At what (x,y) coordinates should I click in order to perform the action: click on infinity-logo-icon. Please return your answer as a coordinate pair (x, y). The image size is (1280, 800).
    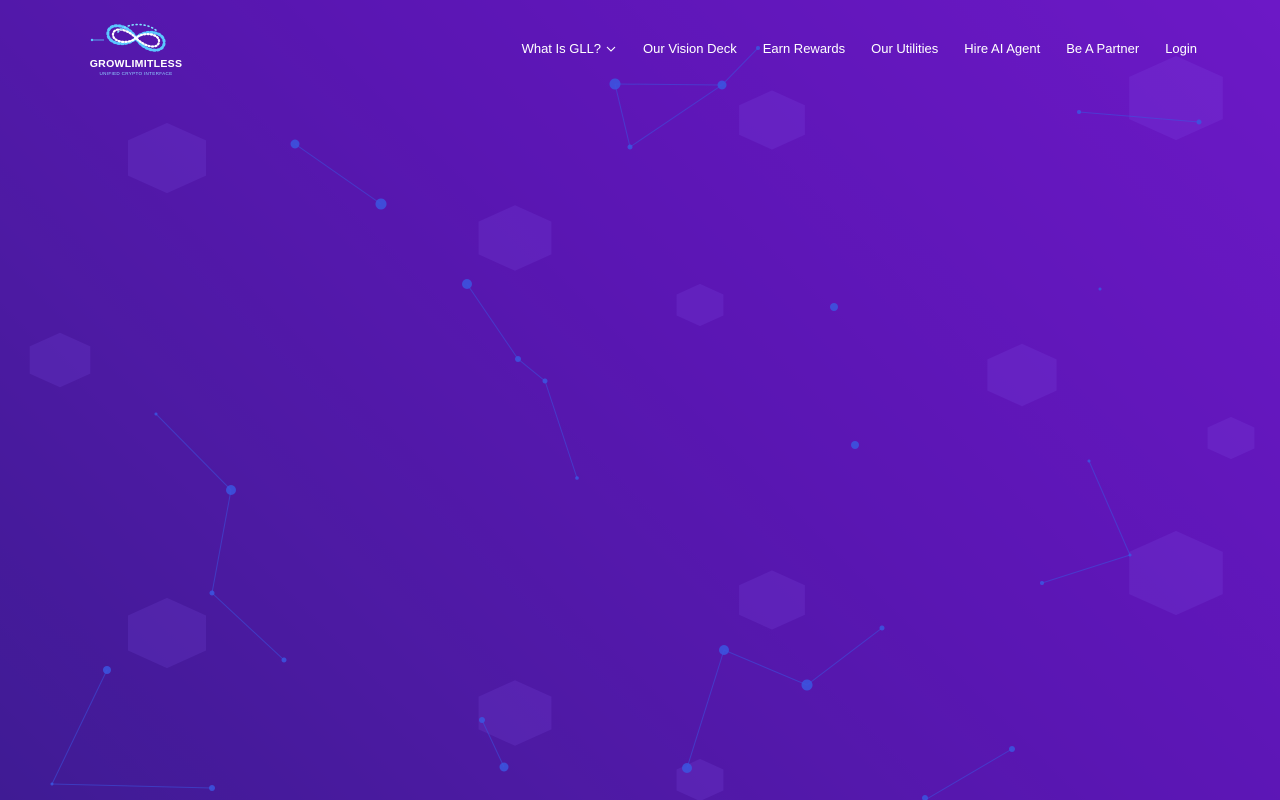
    Looking at the image, I should click on (128, 37).